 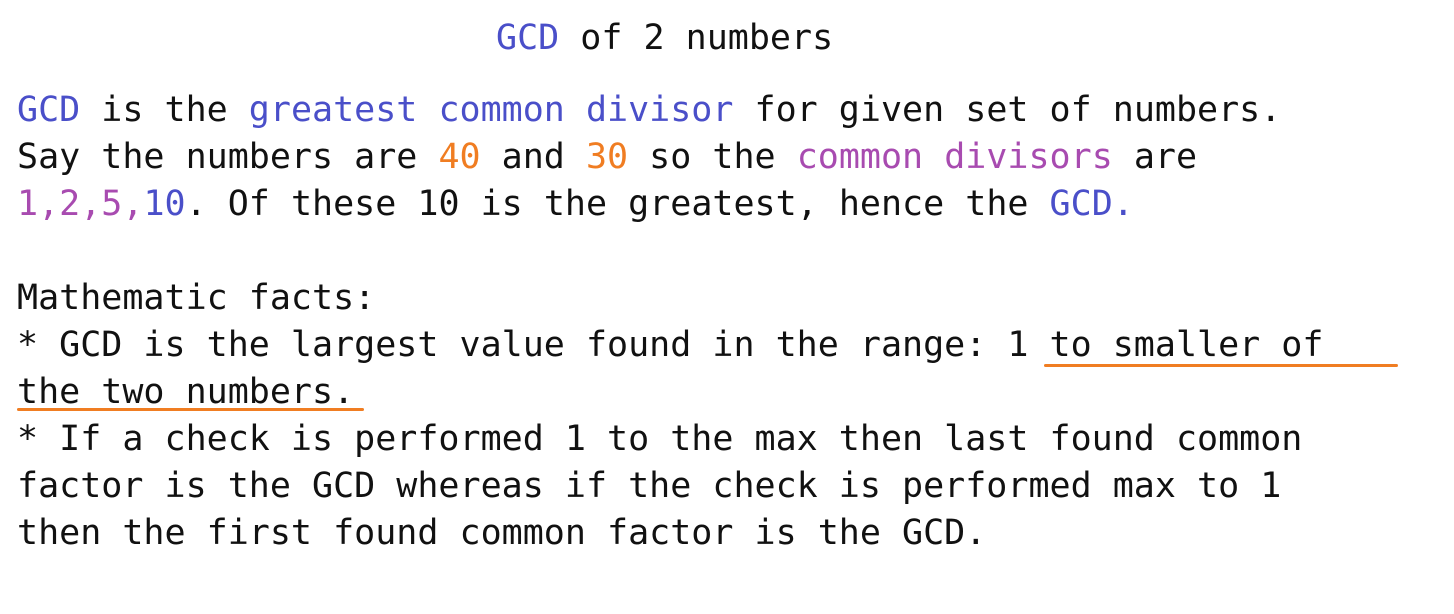 I want to click on number-40: 40, so click(x=459, y=157).